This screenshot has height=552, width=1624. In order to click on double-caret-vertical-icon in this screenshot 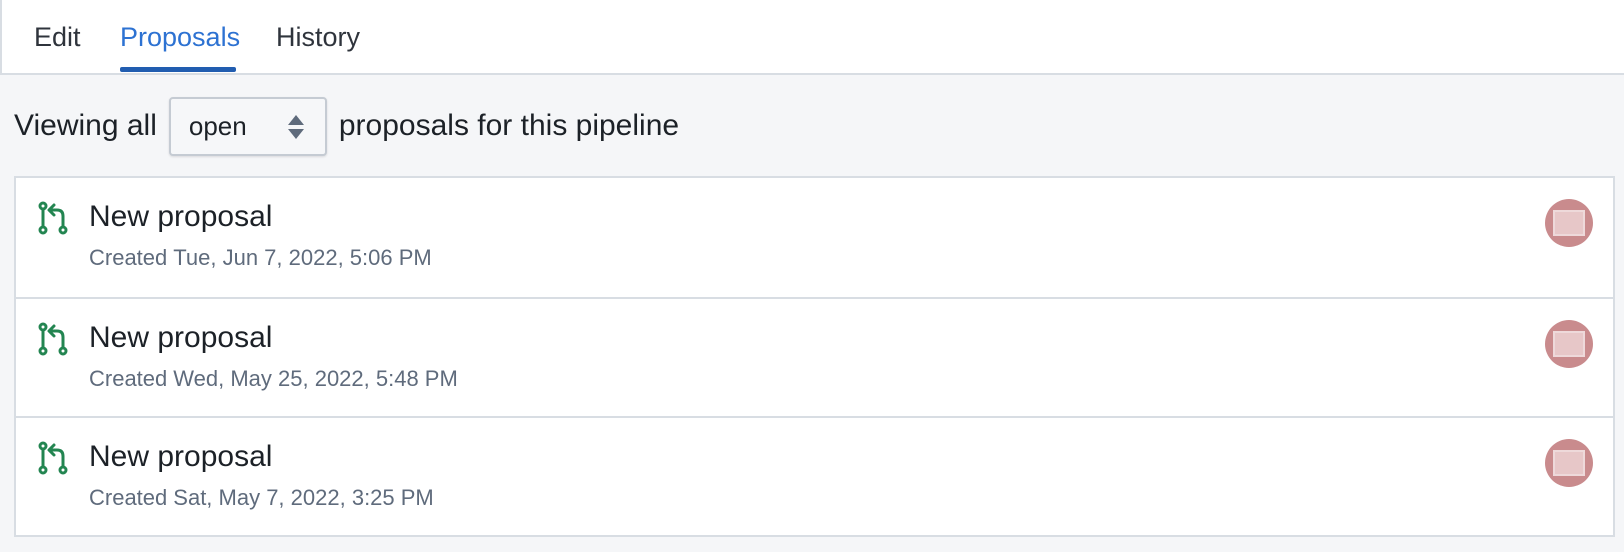, I will do `click(295, 126)`.